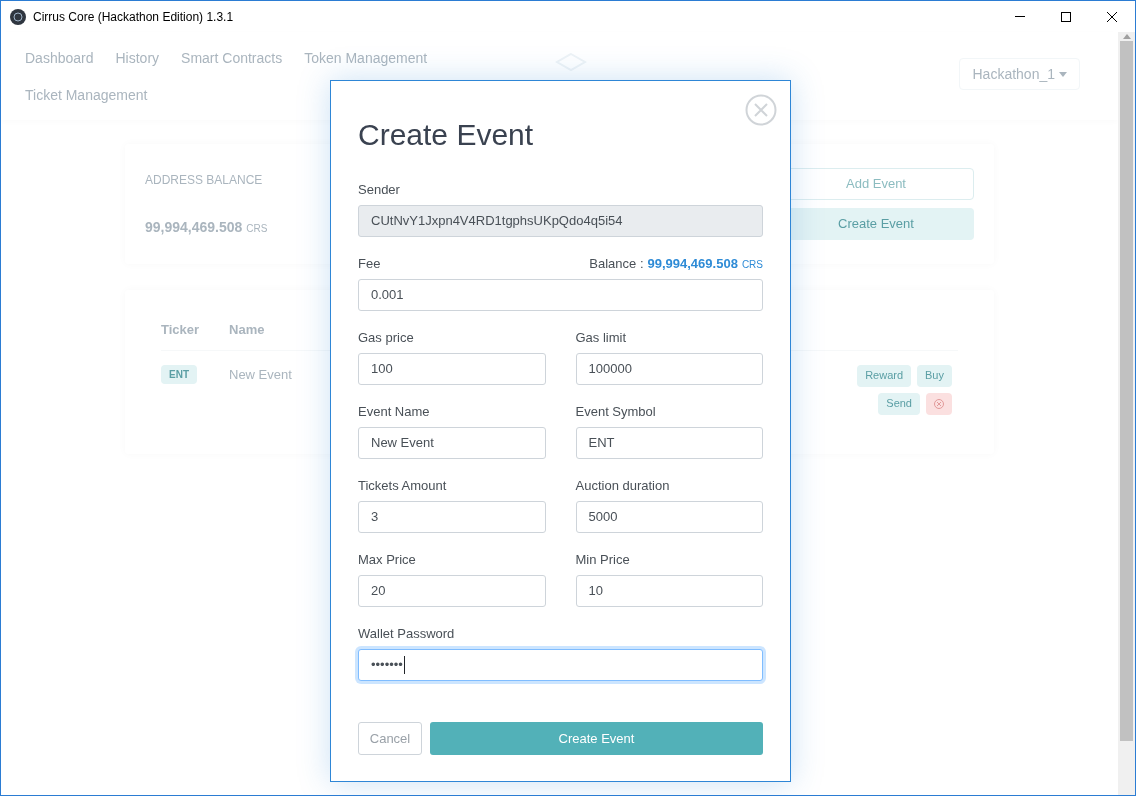 The image size is (1136, 796). I want to click on action-button: Buy, so click(934, 375).